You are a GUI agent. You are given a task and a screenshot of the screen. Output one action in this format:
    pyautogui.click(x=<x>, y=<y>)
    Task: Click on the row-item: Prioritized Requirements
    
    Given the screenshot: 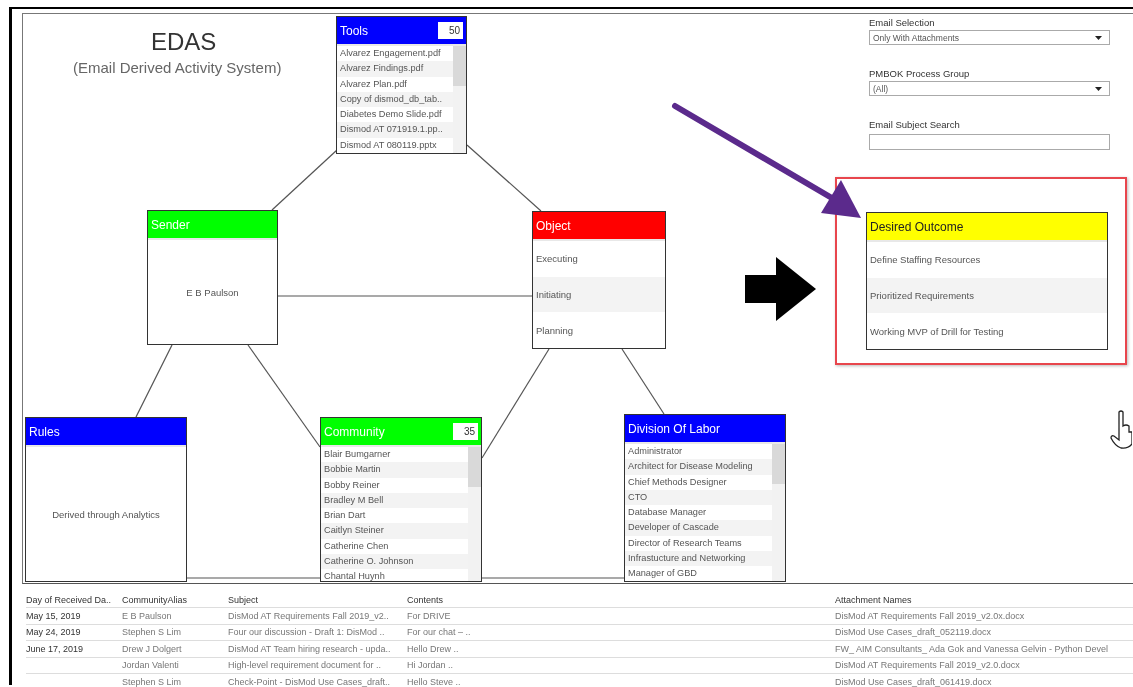 What is the action you would take?
    pyautogui.click(x=987, y=295)
    